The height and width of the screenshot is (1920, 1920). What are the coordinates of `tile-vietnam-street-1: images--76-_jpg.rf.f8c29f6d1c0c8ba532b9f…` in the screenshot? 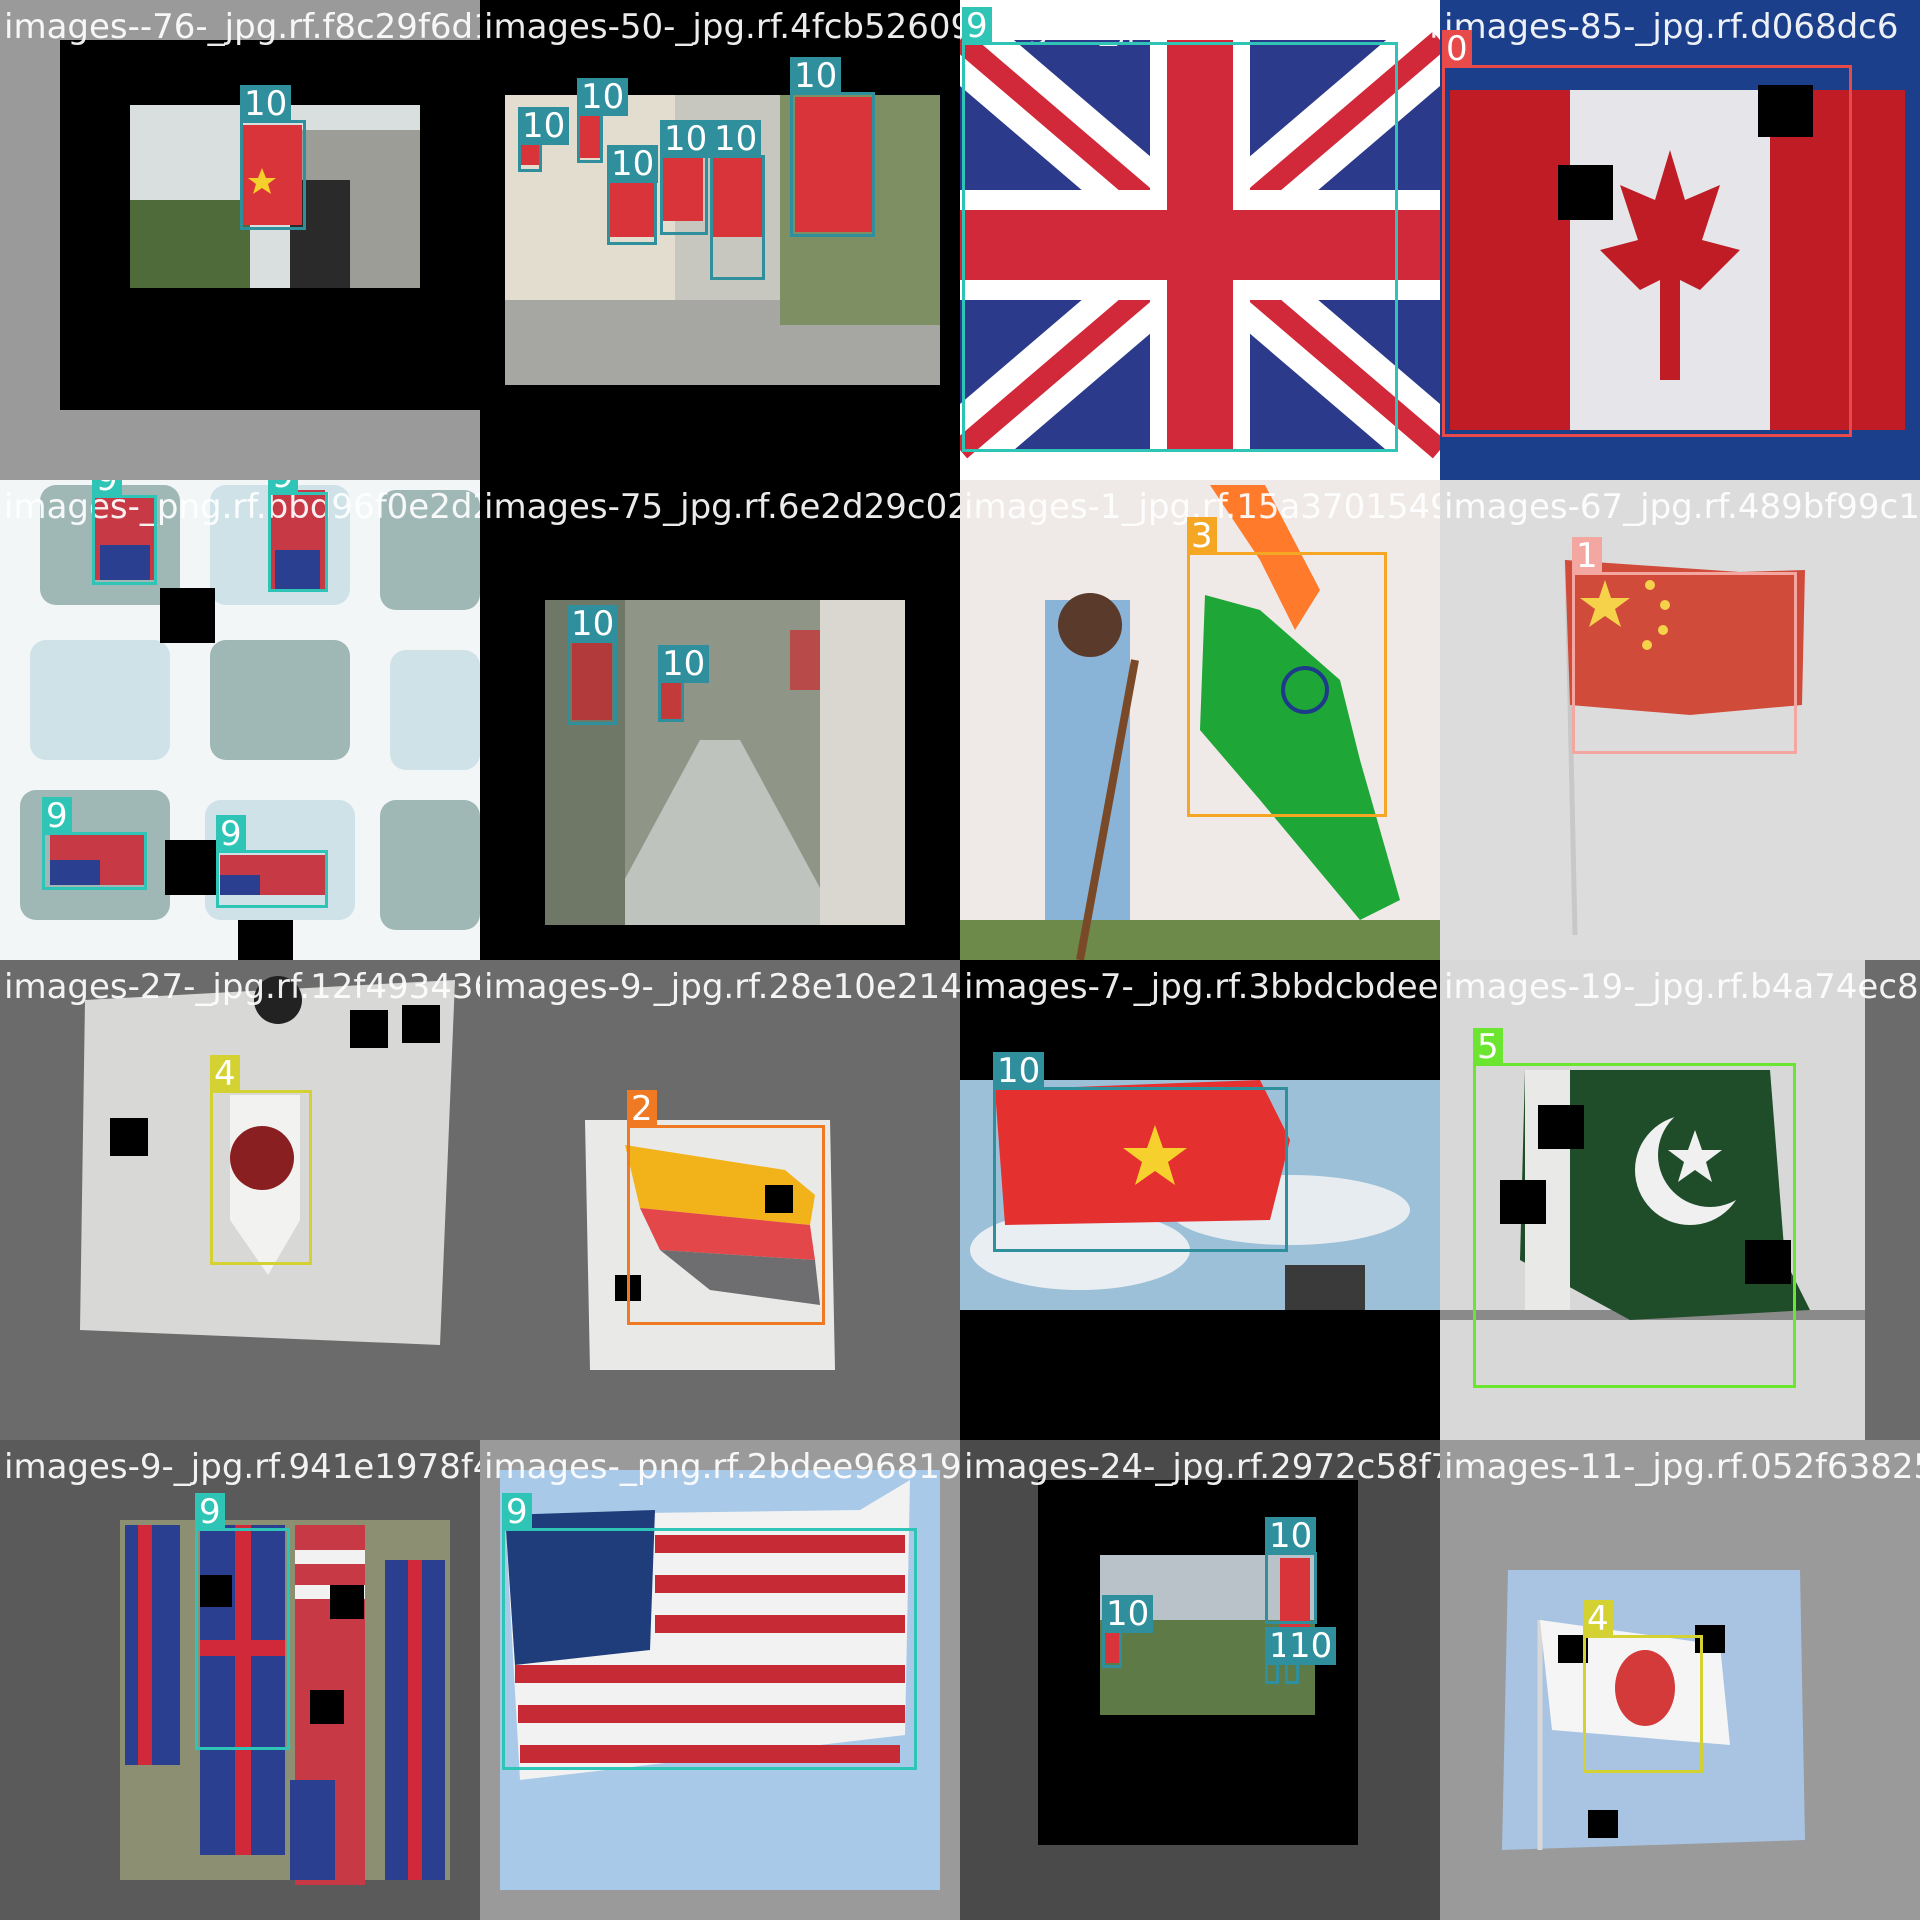 It's located at (240, 240).